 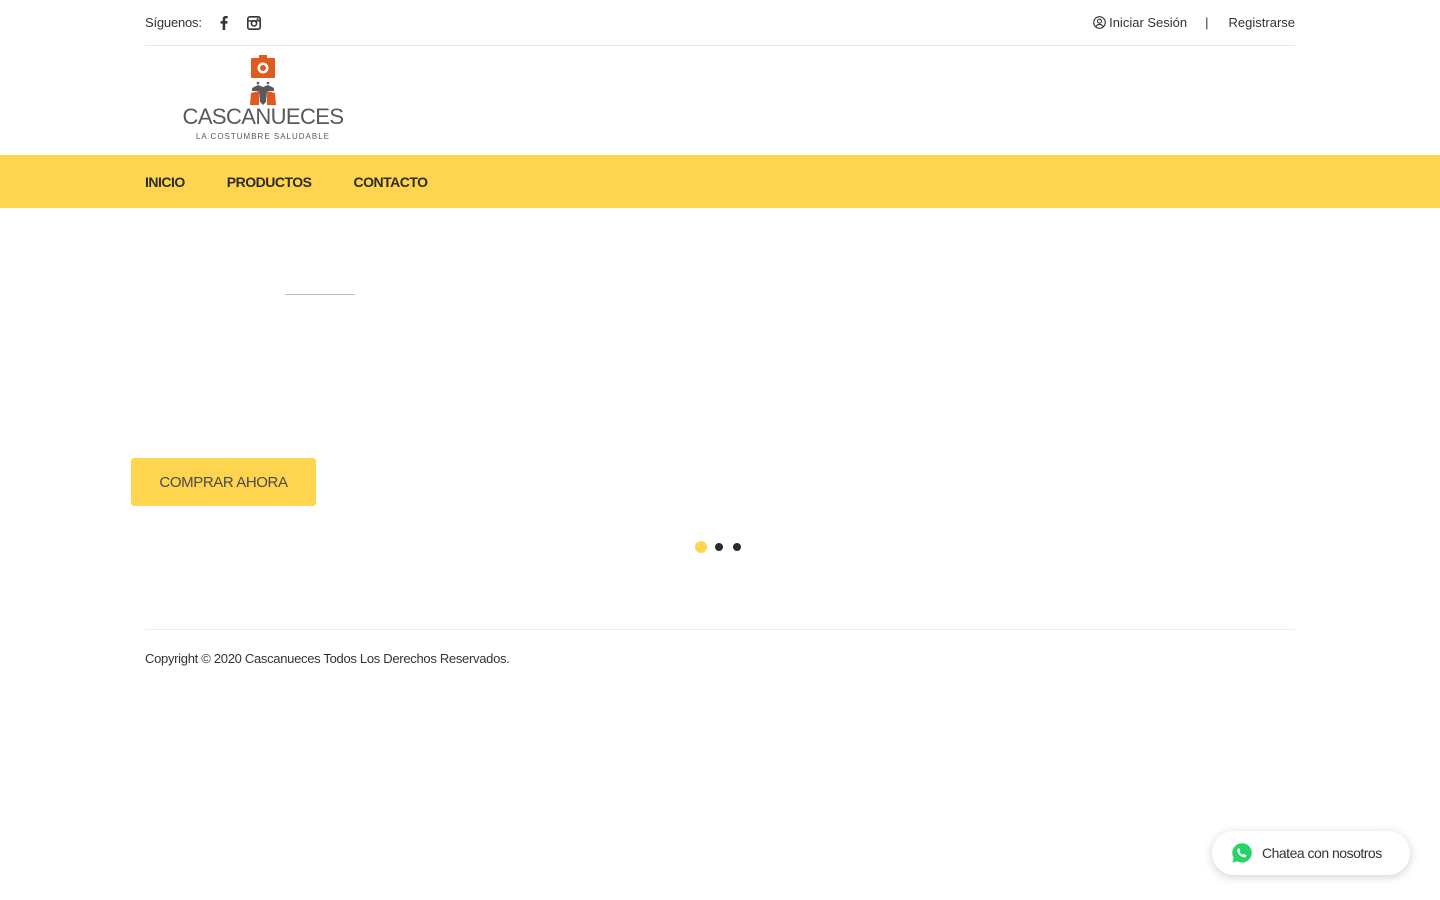 I want to click on footer-divider, so click(x=720, y=629).